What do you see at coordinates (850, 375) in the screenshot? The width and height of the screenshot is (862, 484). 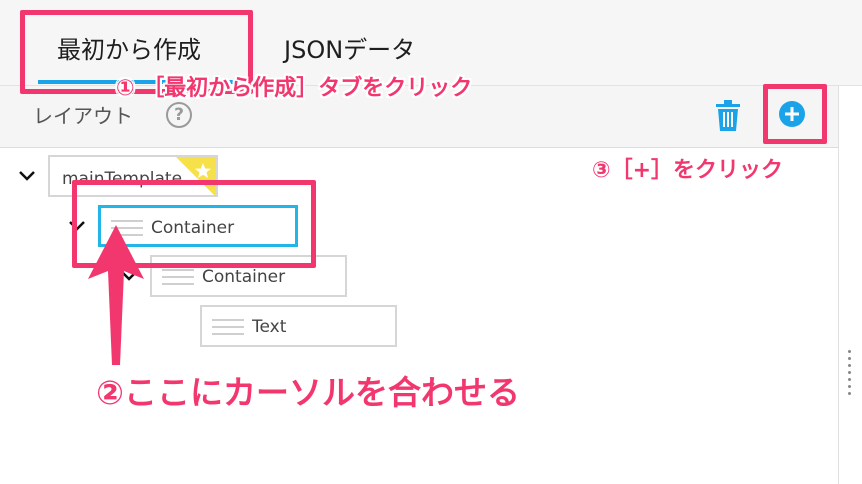 I see `scrollbar-grip-icon` at bounding box center [850, 375].